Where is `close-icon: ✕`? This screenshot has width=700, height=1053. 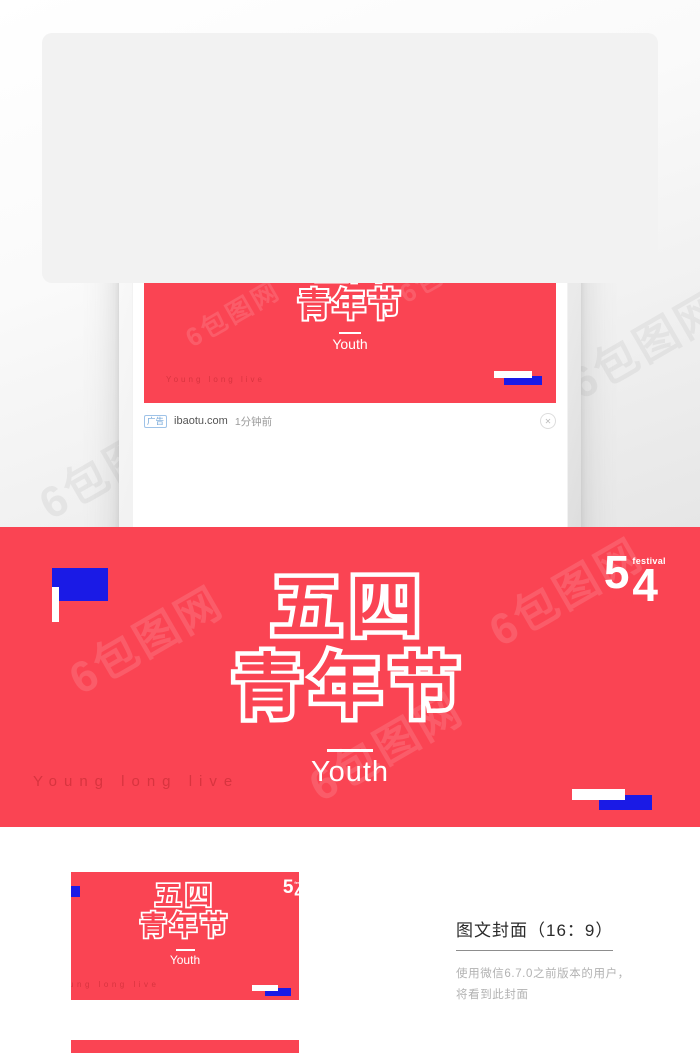 close-icon: ✕ is located at coordinates (548, 421).